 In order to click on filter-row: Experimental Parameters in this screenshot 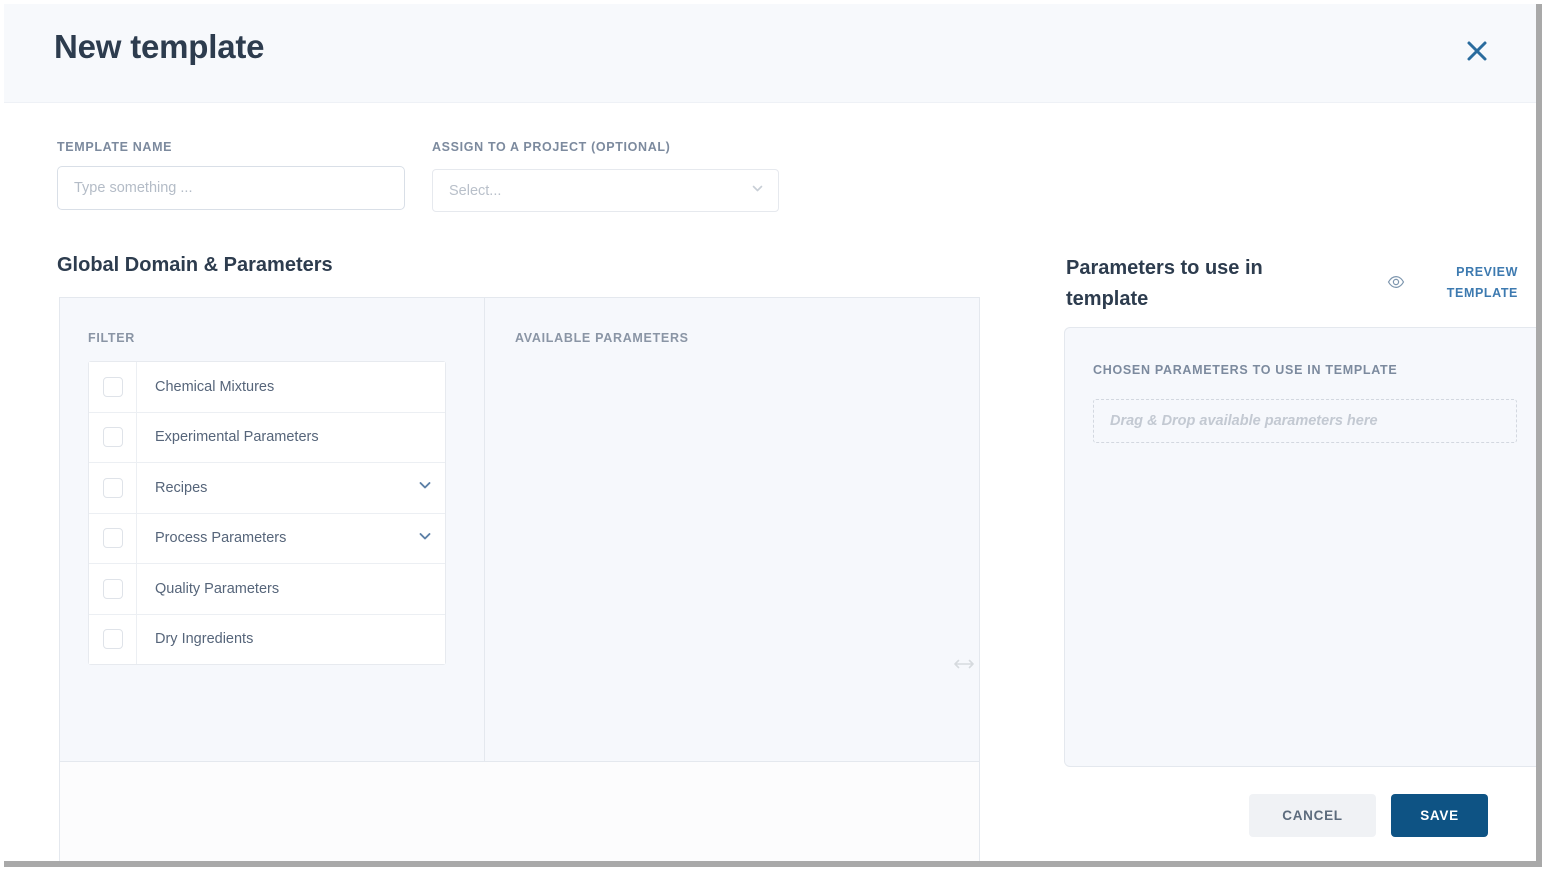, I will do `click(267, 437)`.